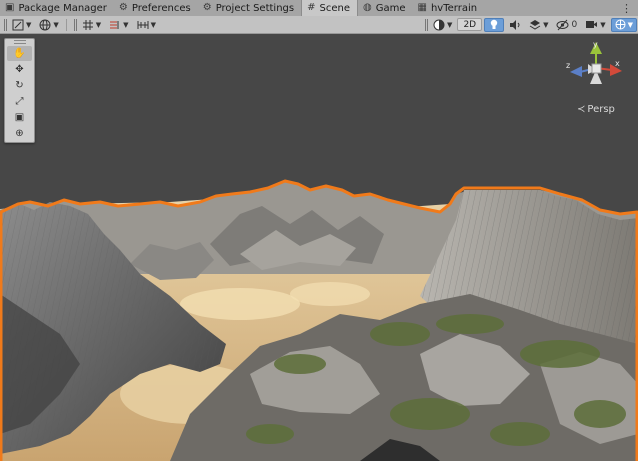 Image resolution: width=638 pixels, height=461 pixels. What do you see at coordinates (595, 44) in the screenshot?
I see `y-label: y` at bounding box center [595, 44].